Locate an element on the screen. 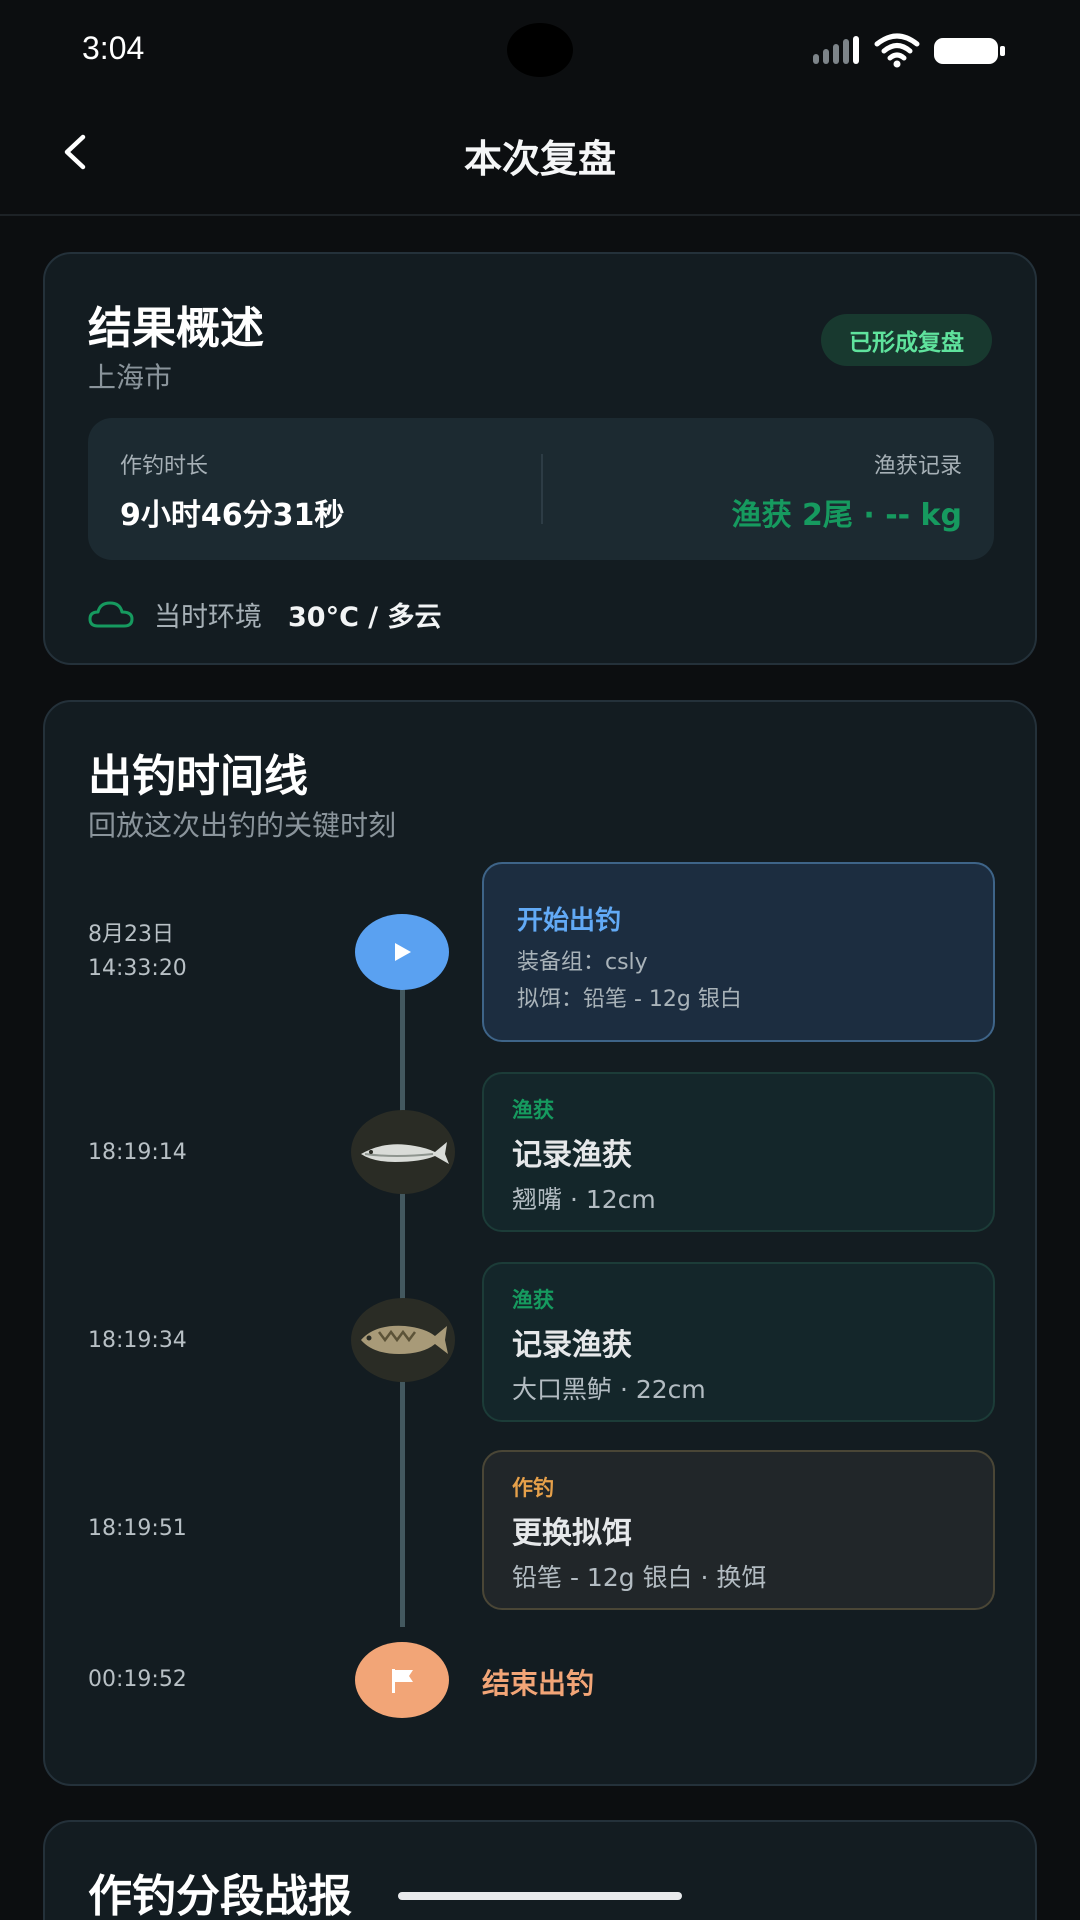 This screenshot has height=1920, width=1080. fish-icon is located at coordinates (405, 1153).